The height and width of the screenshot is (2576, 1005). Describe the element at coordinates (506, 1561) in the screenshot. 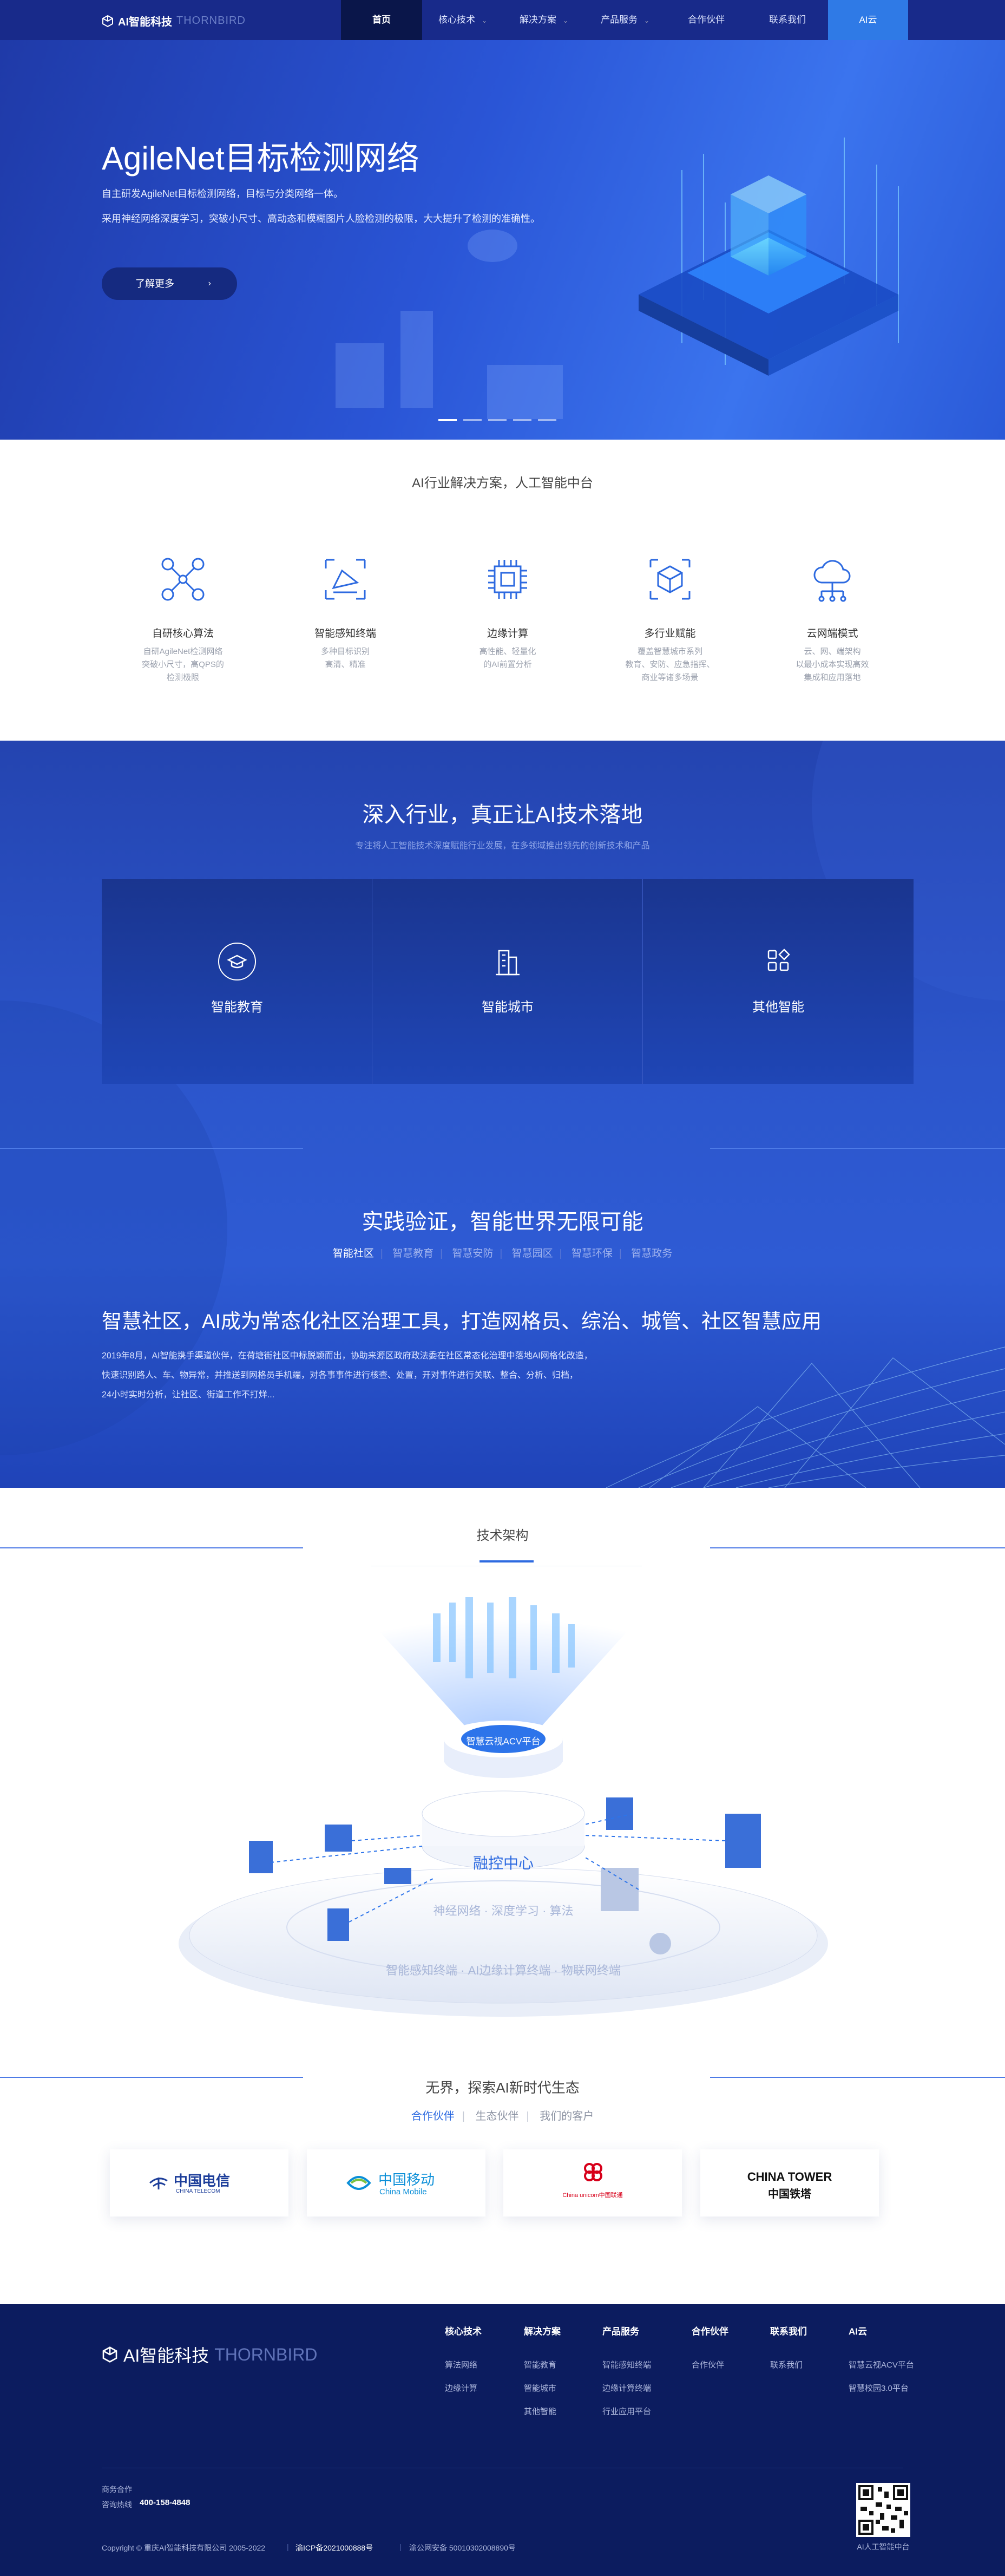

I see `title-underline` at that location.